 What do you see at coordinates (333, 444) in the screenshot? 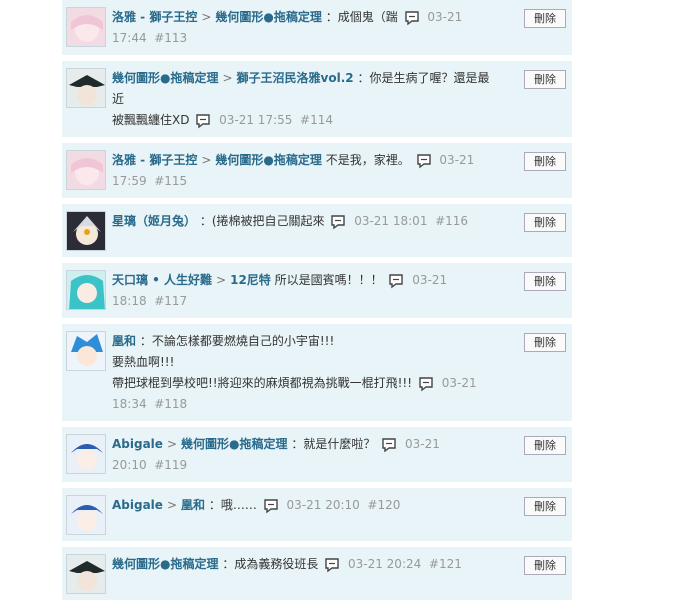
I see `message-text: ：就是什麼啦？` at bounding box center [333, 444].